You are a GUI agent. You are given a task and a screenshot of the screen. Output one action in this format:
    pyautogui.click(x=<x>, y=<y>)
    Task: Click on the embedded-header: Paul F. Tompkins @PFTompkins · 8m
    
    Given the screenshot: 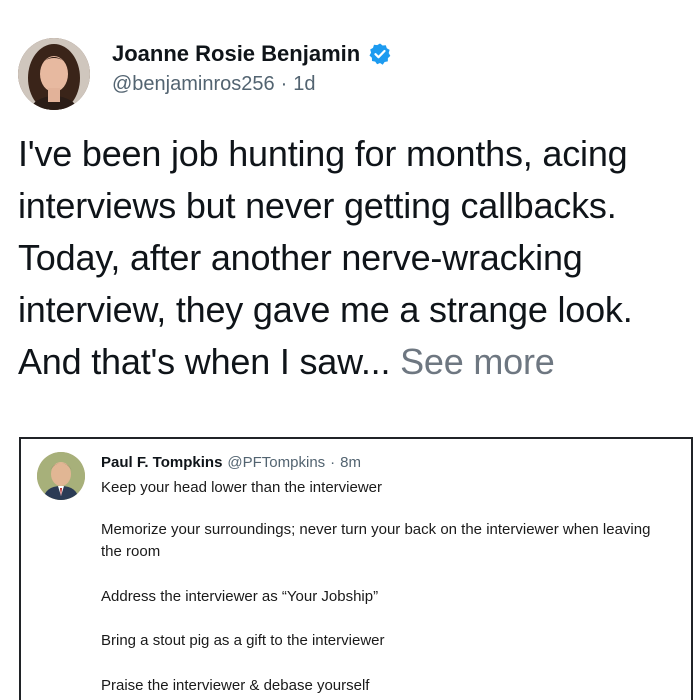 What is the action you would take?
    pyautogui.click(x=231, y=462)
    